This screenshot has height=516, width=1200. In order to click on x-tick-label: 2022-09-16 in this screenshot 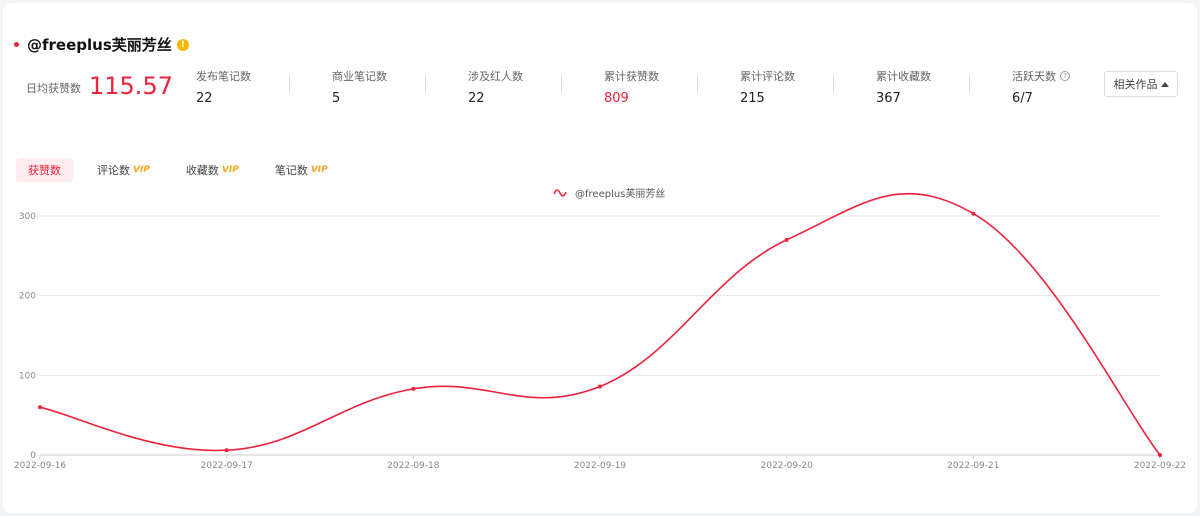, I will do `click(40, 466)`.